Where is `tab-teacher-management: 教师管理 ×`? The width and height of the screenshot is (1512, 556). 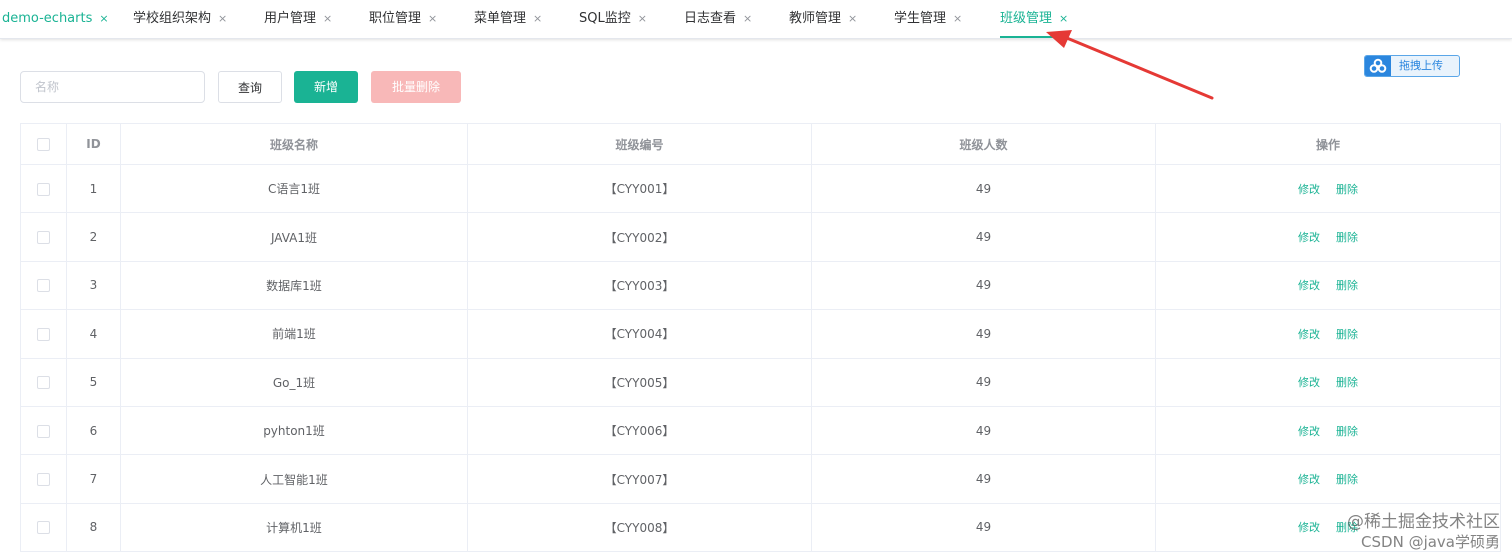
tab-teacher-management: 教师管理 × is located at coordinates (823, 19).